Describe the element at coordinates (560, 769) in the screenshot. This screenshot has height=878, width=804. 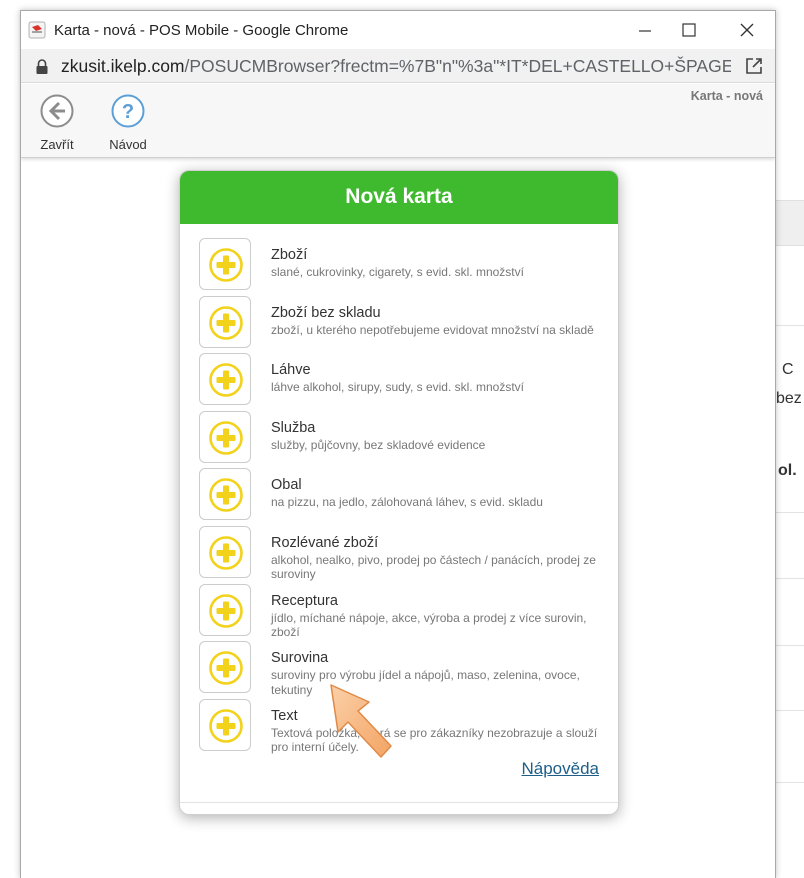
I see `help-link: Nápověda` at that location.